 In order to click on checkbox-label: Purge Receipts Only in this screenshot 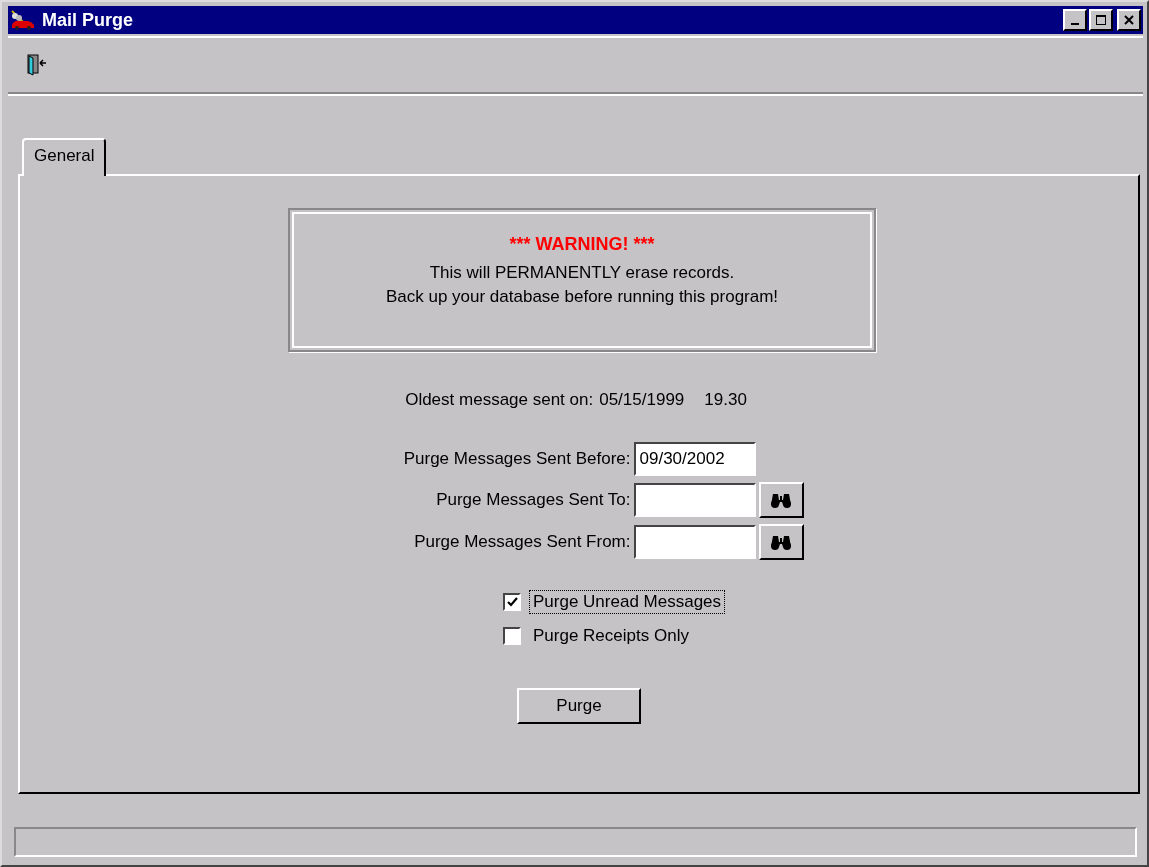, I will do `click(611, 636)`.